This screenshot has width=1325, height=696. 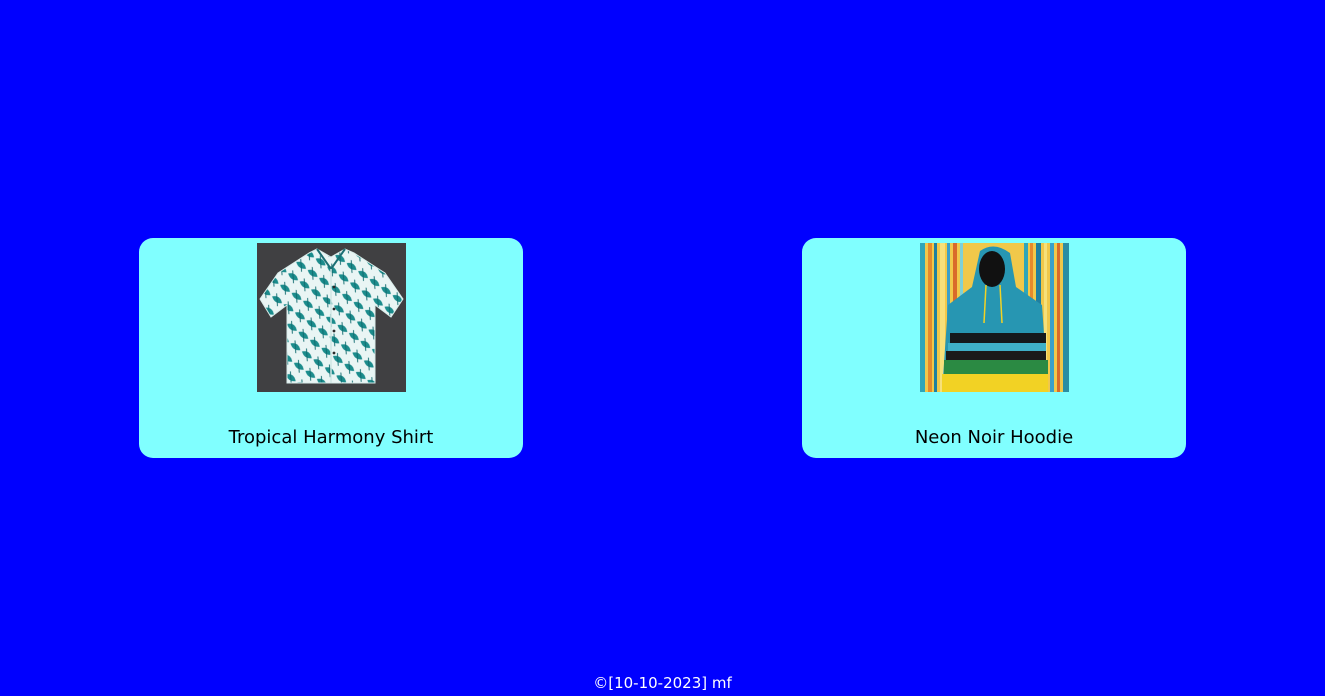 I want to click on product-name: Neon Noir Hoodie, so click(x=994, y=438).